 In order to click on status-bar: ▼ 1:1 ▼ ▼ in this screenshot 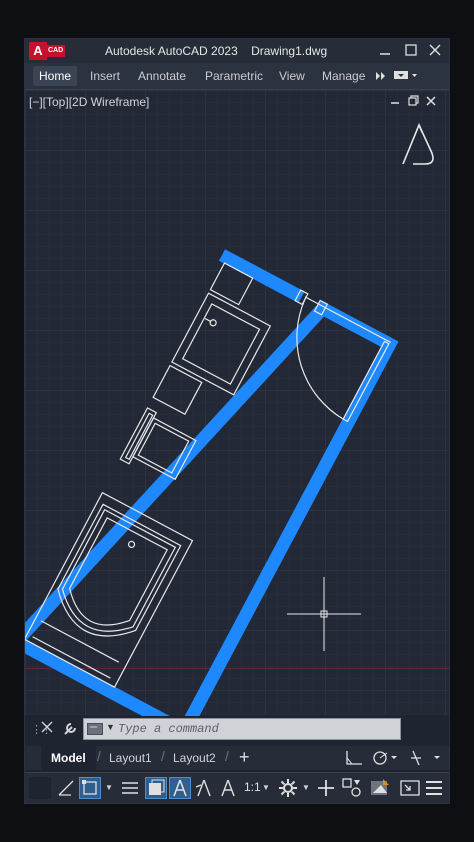, I will do `click(237, 787)`.